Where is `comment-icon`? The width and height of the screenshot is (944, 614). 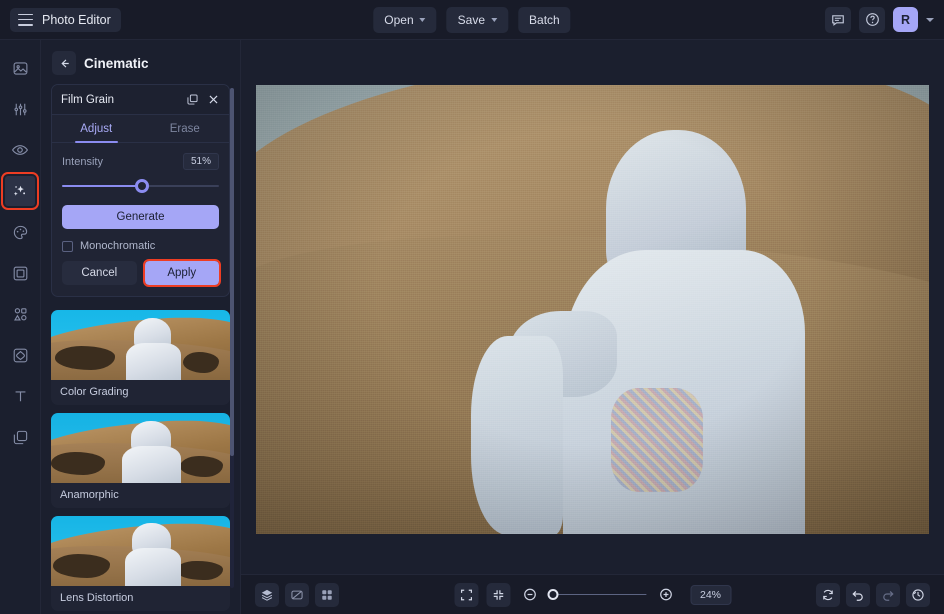
comment-icon is located at coordinates (838, 20).